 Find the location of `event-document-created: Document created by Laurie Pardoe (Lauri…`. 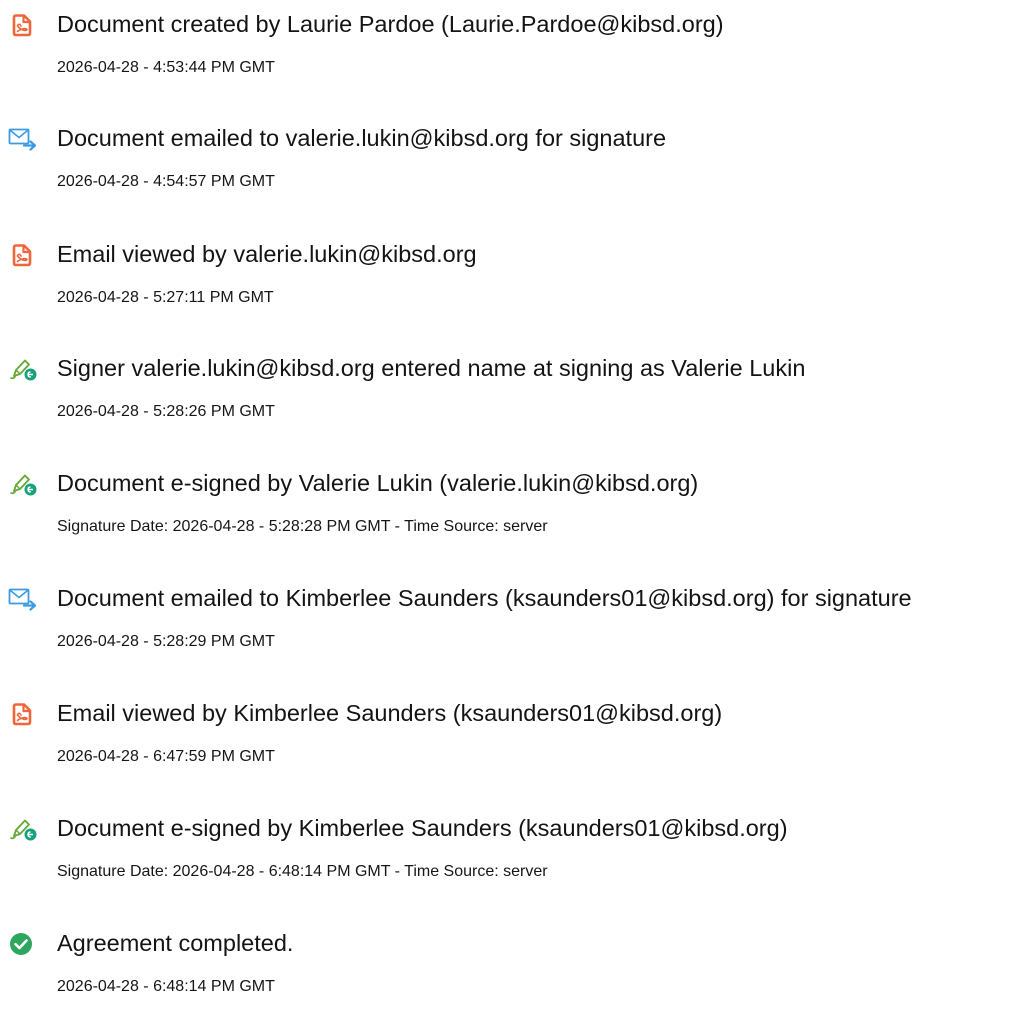

event-document-created: Document created by Laurie Pardoe (Lauri… is located at coordinates (514, 50).